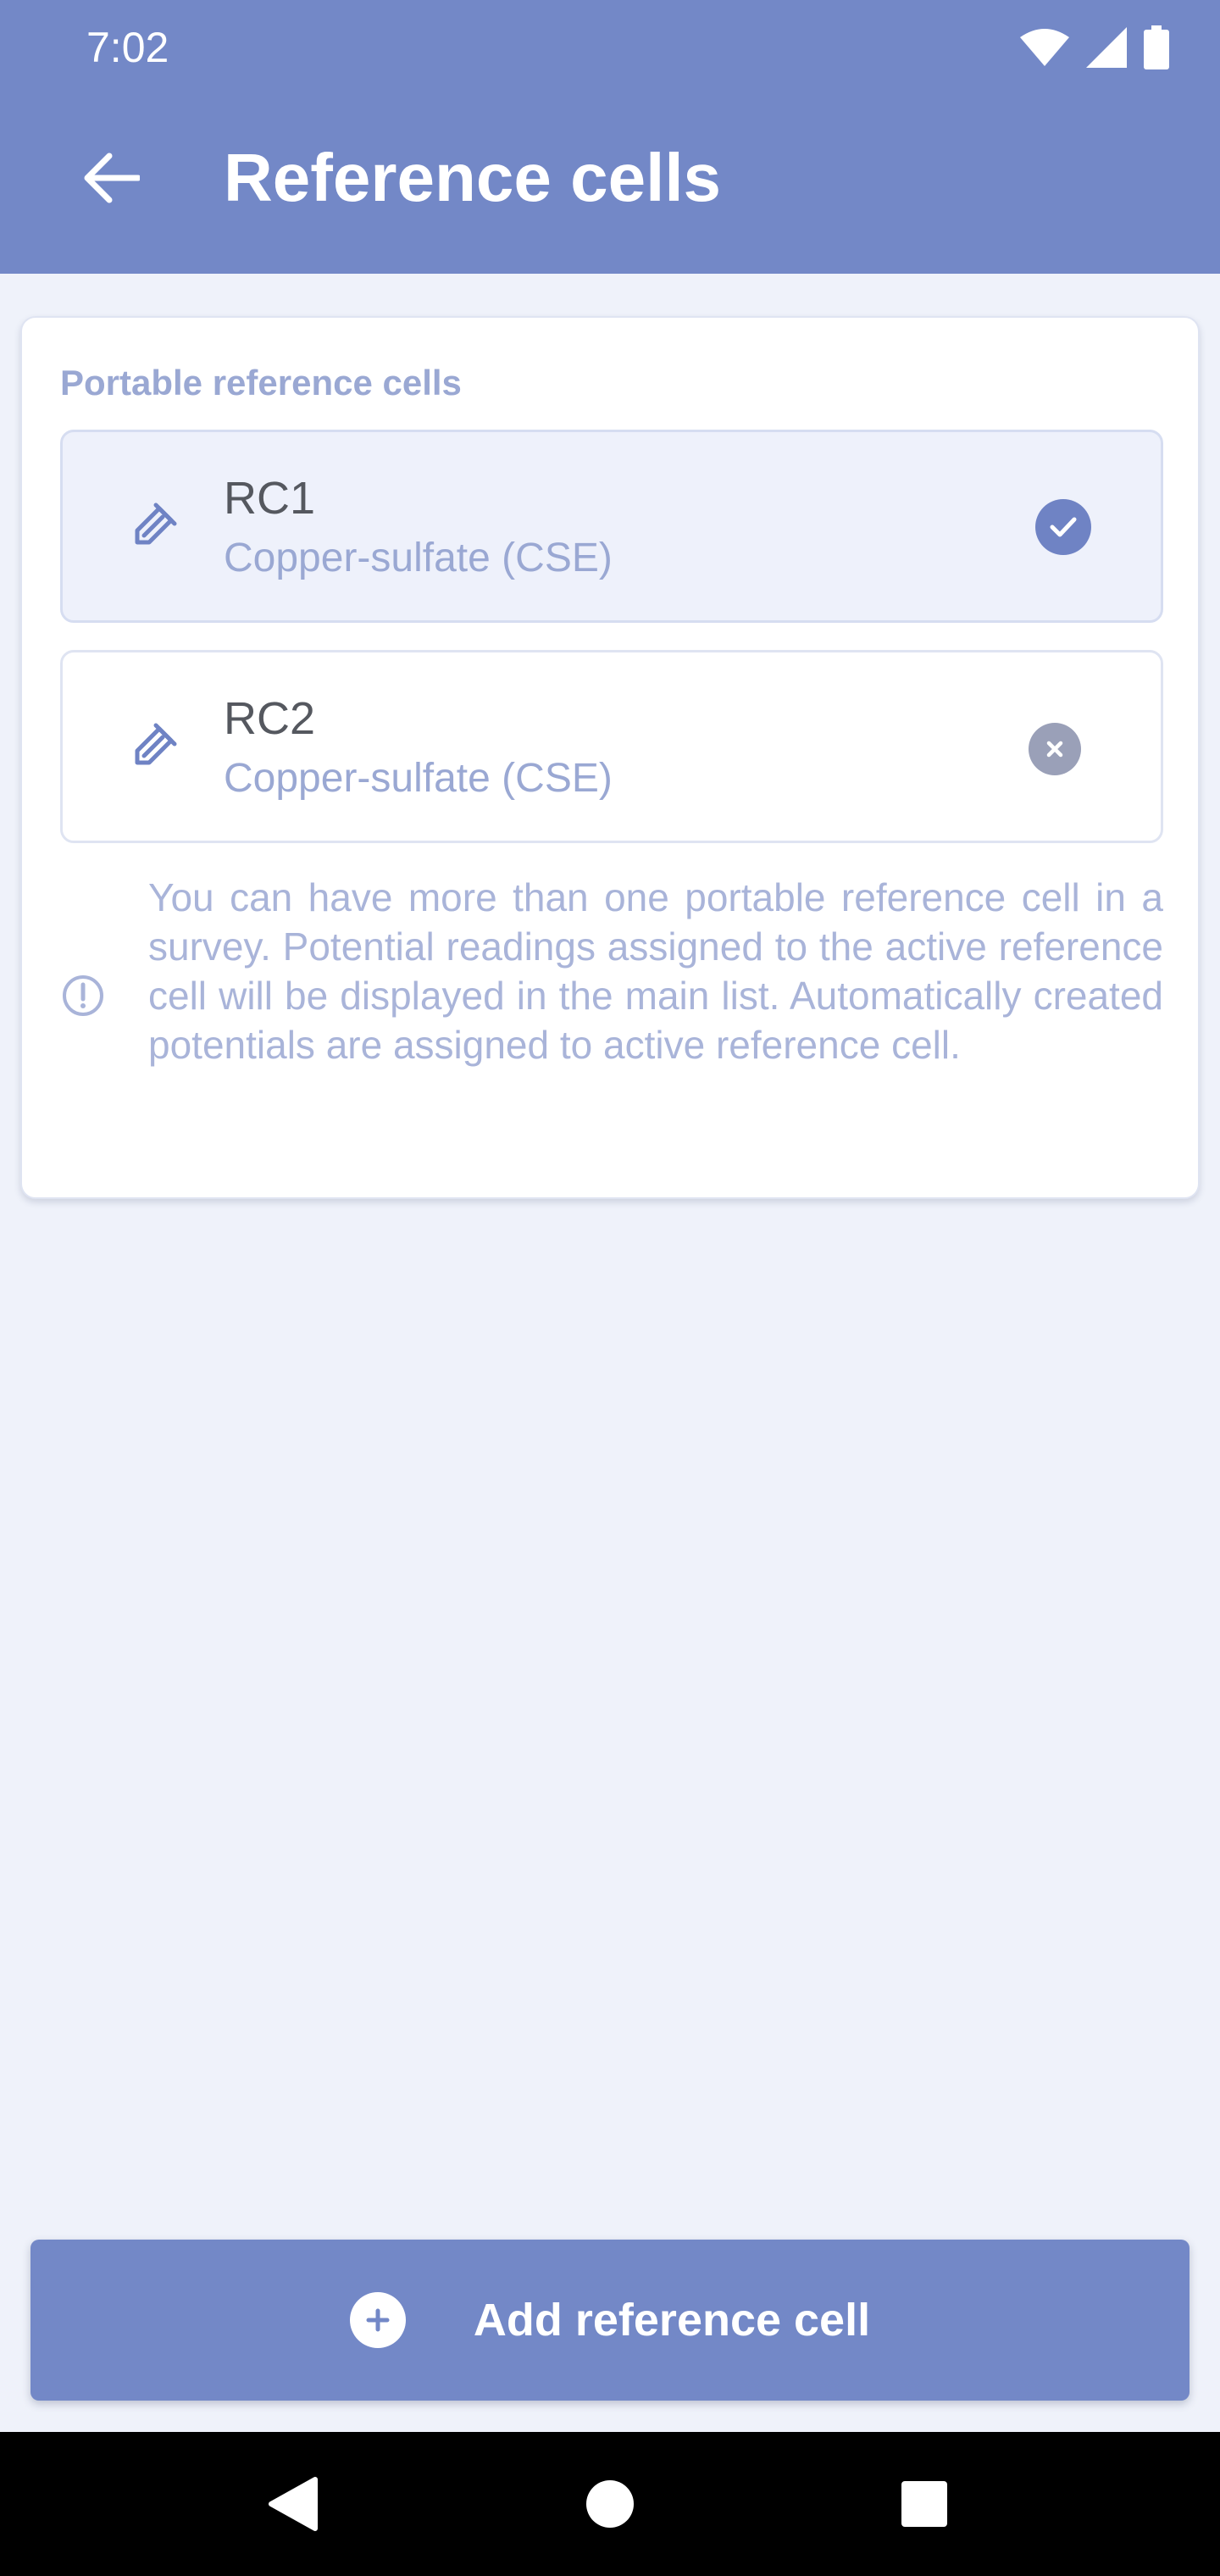  What do you see at coordinates (261, 382) in the screenshot?
I see `section-label: Portable reference cells` at bounding box center [261, 382].